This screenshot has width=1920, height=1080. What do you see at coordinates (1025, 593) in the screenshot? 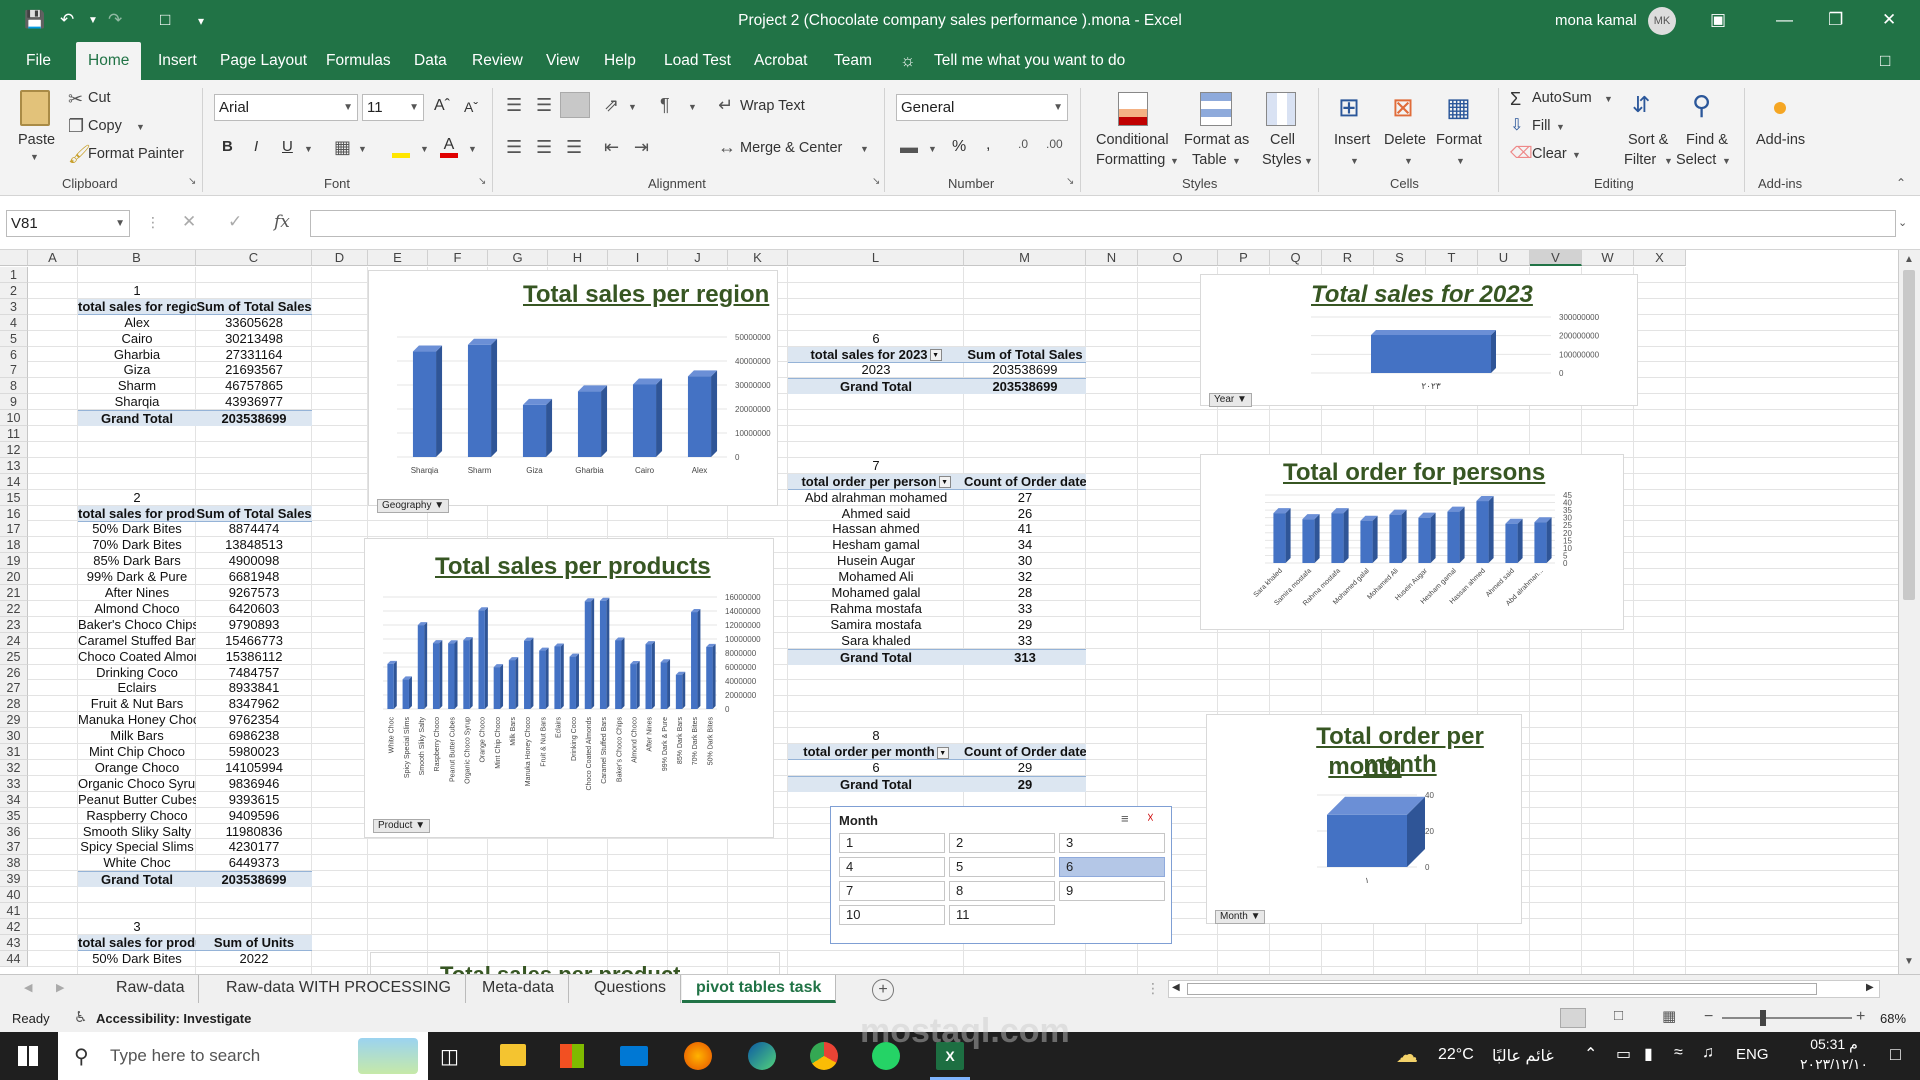
I see `cell: 28` at bounding box center [1025, 593].